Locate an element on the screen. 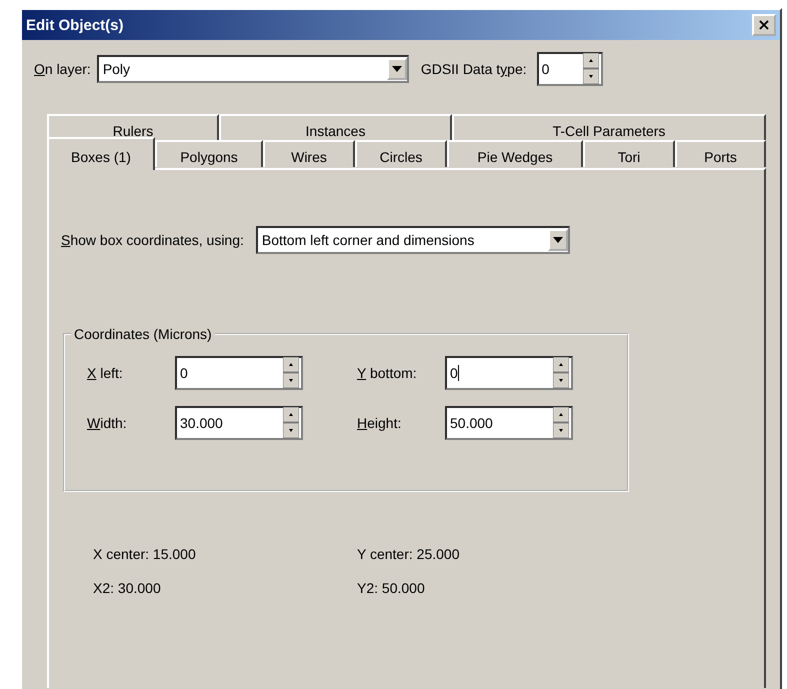  field-label: Height: is located at coordinates (379, 423).